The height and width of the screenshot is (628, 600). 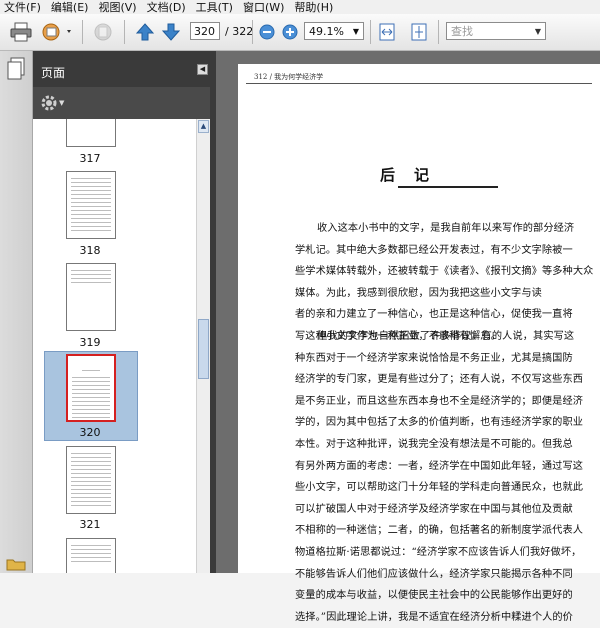 What do you see at coordinates (434, 509) in the screenshot?
I see `text-line: 可以扩破国人中对于经济学及经济学家在中国与其他位及贡献` at bounding box center [434, 509].